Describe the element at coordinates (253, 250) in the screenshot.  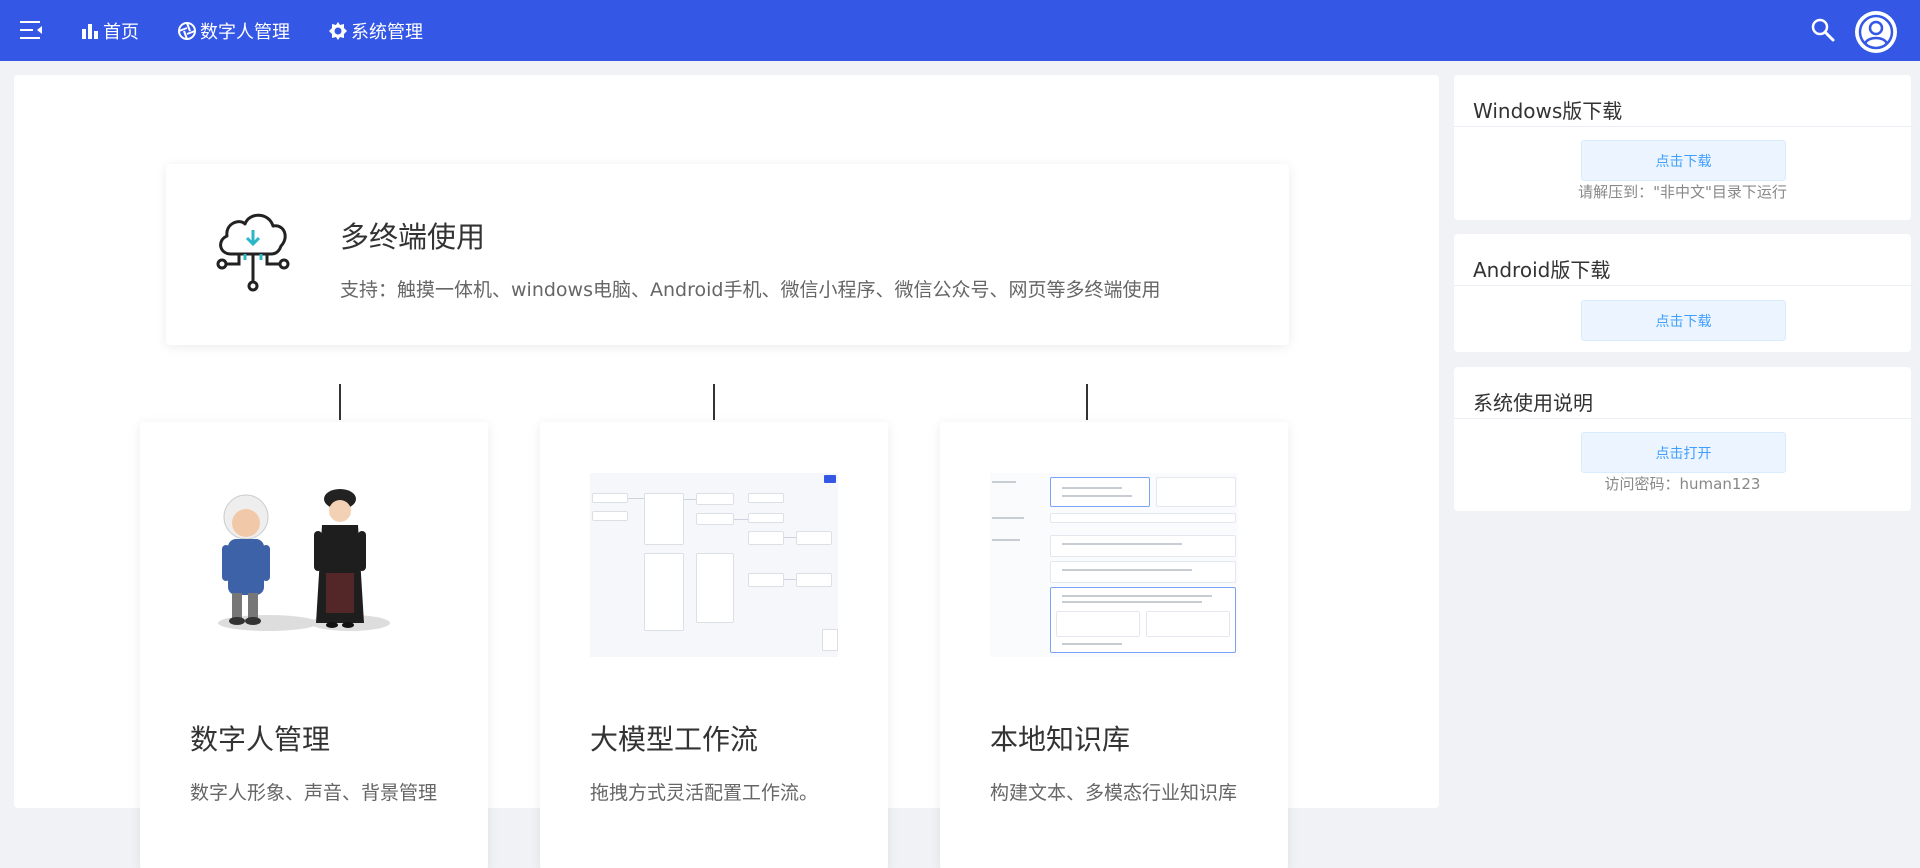
I see `cloud-download-icon` at that location.